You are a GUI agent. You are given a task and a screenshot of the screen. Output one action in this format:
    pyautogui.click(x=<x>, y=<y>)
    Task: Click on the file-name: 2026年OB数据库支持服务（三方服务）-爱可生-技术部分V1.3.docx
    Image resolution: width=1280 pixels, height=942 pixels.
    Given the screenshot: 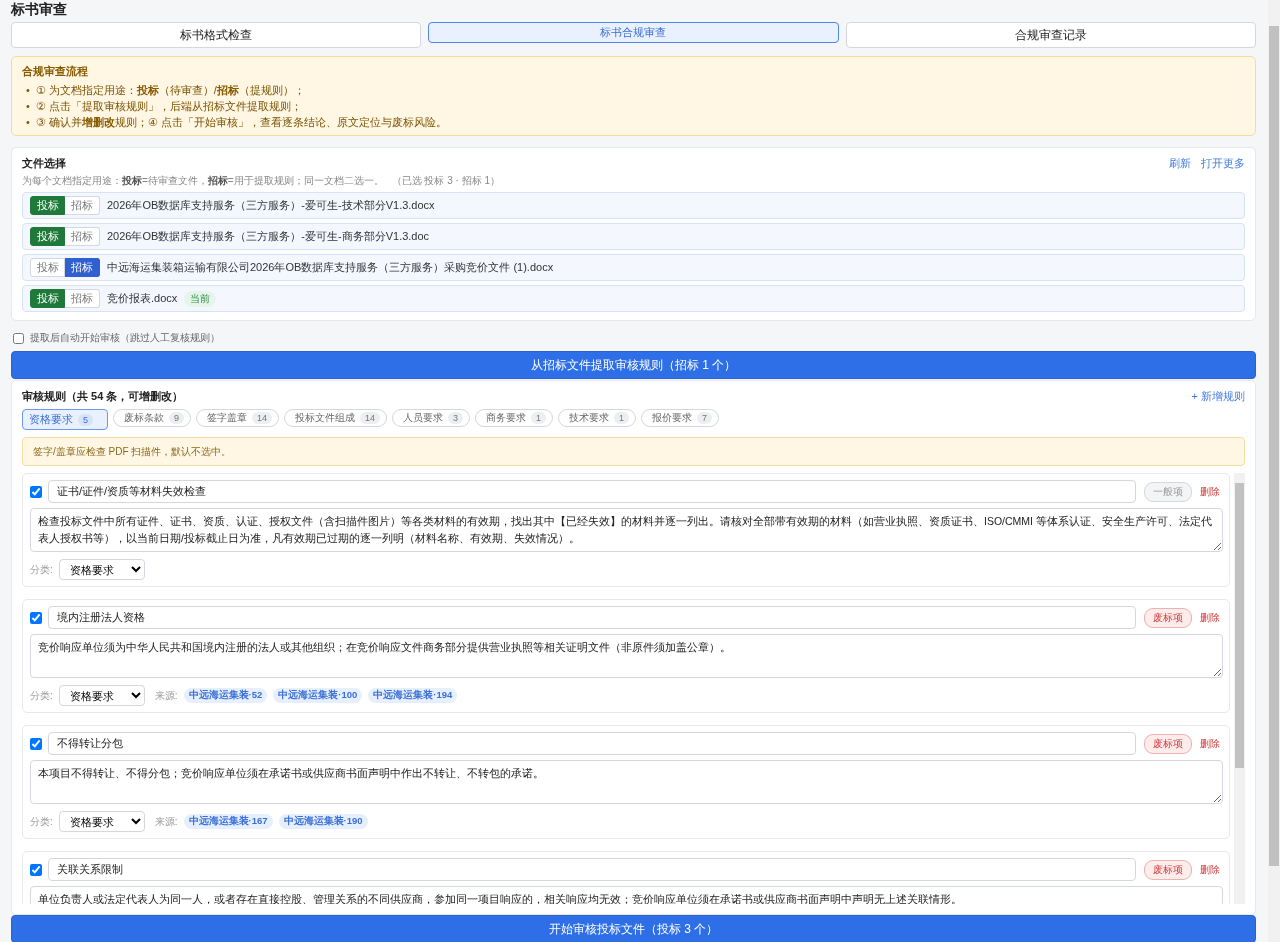 What is the action you would take?
    pyautogui.click(x=271, y=205)
    